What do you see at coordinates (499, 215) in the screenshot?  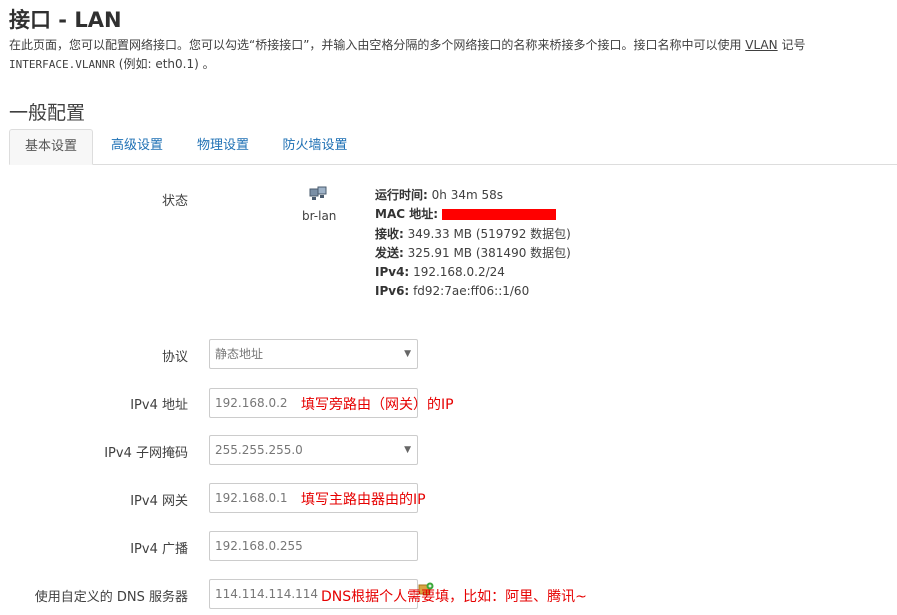 I see `mac-redaction` at bounding box center [499, 215].